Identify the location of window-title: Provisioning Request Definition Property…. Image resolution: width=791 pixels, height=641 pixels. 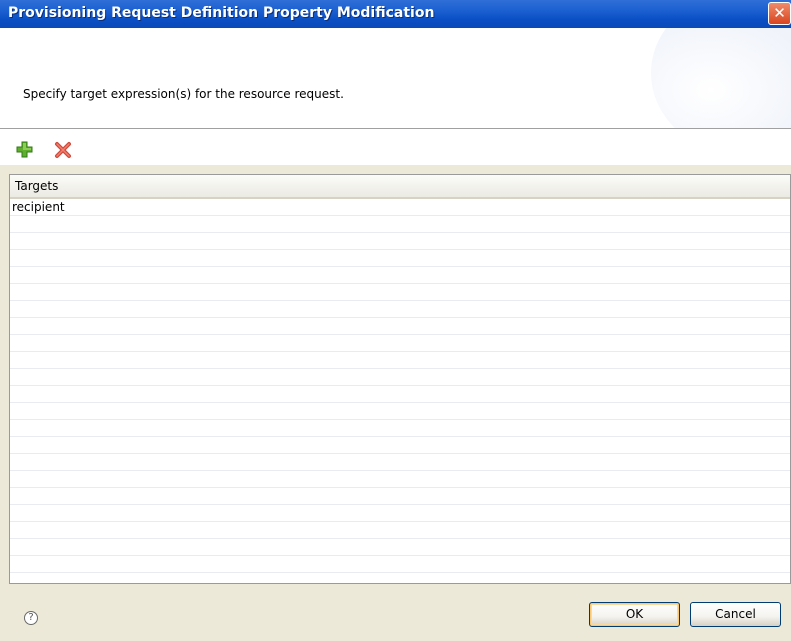
(221, 13).